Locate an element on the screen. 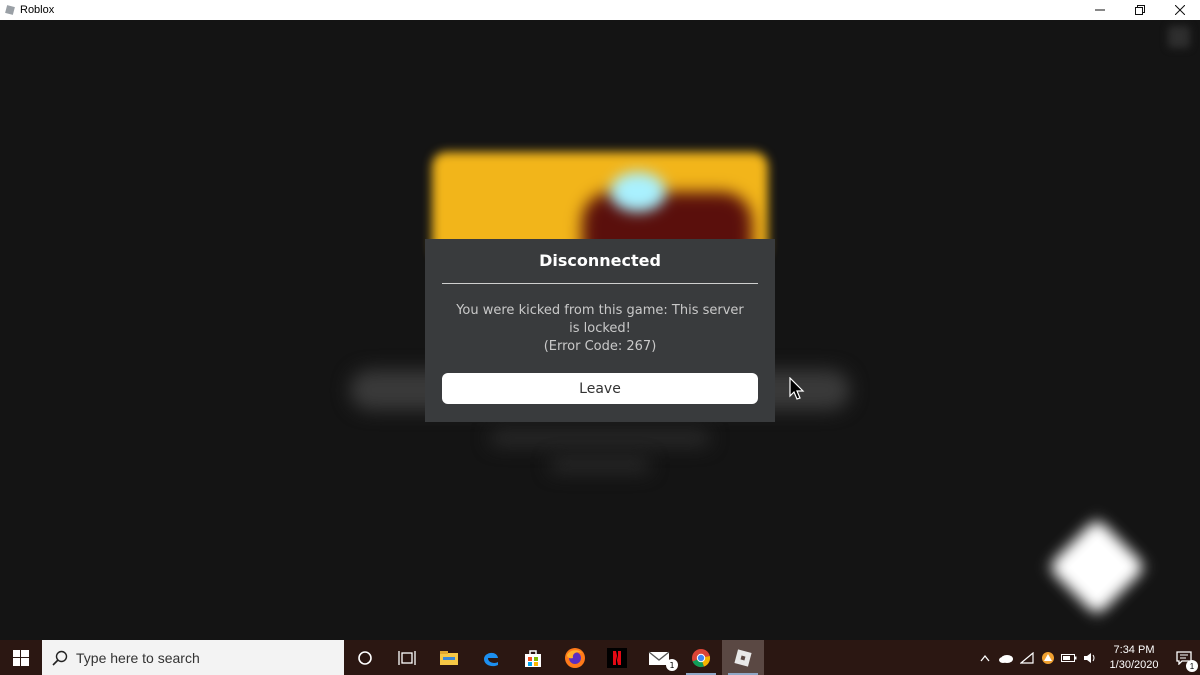 This screenshot has width=1200, height=675. restore-icon is located at coordinates (1140, 10).